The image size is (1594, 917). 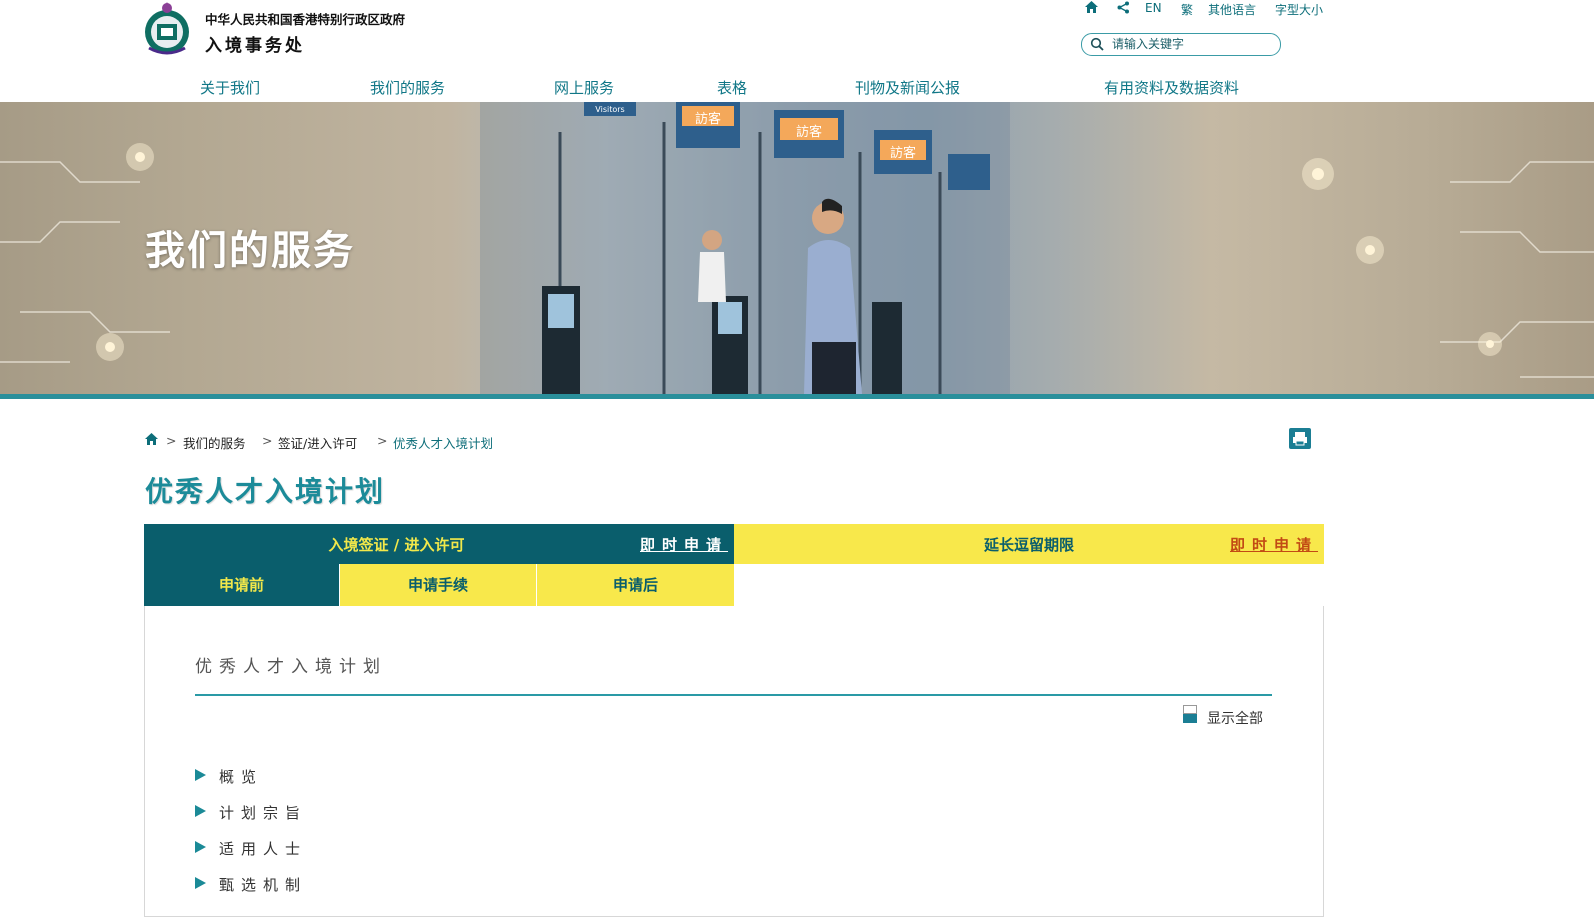 What do you see at coordinates (1190, 714) in the screenshot?
I see `expand-all-icon` at bounding box center [1190, 714].